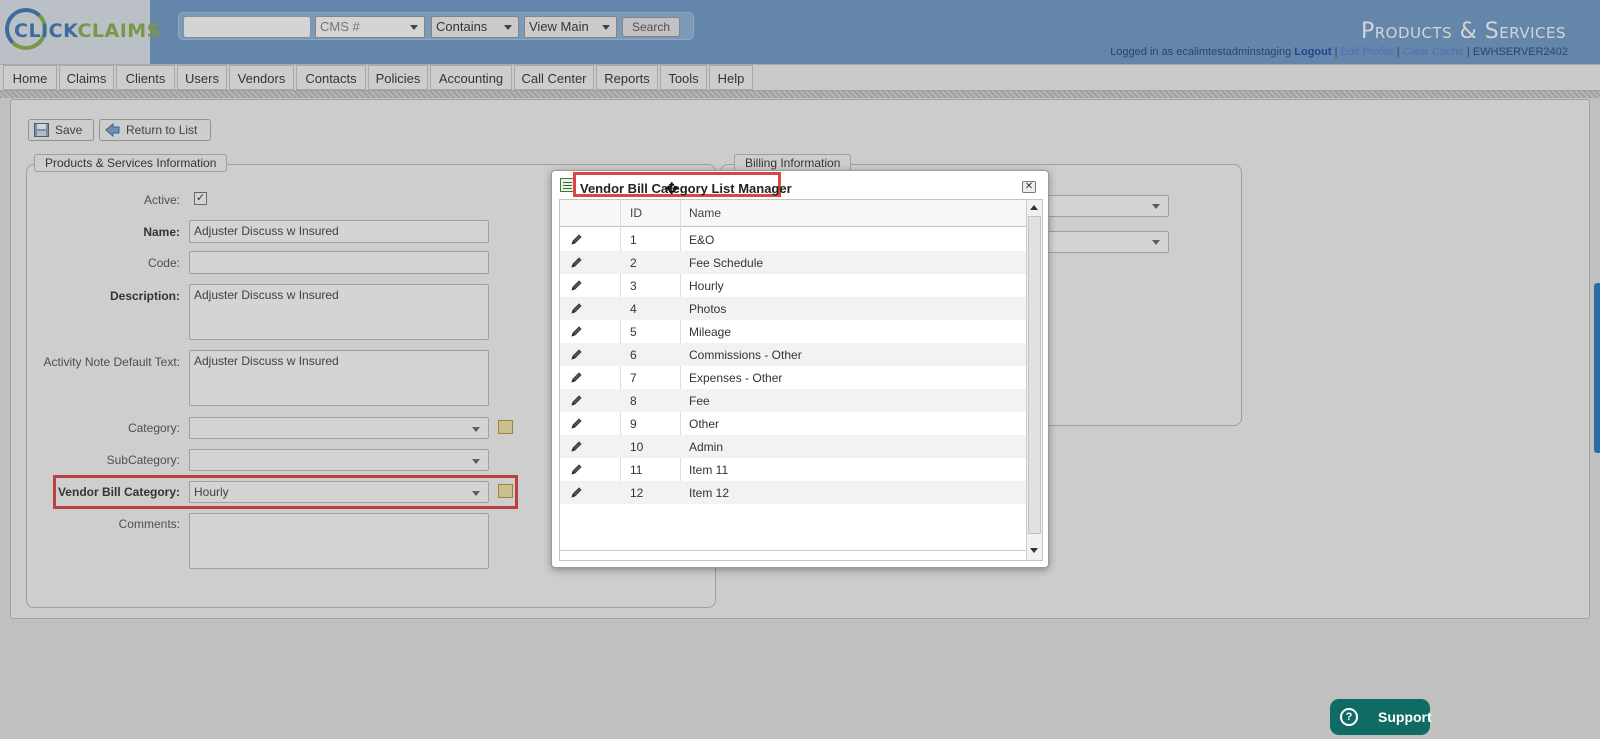 This screenshot has width=1600, height=739. Describe the element at coordinates (633, 240) in the screenshot. I see `row-id: 1` at that location.